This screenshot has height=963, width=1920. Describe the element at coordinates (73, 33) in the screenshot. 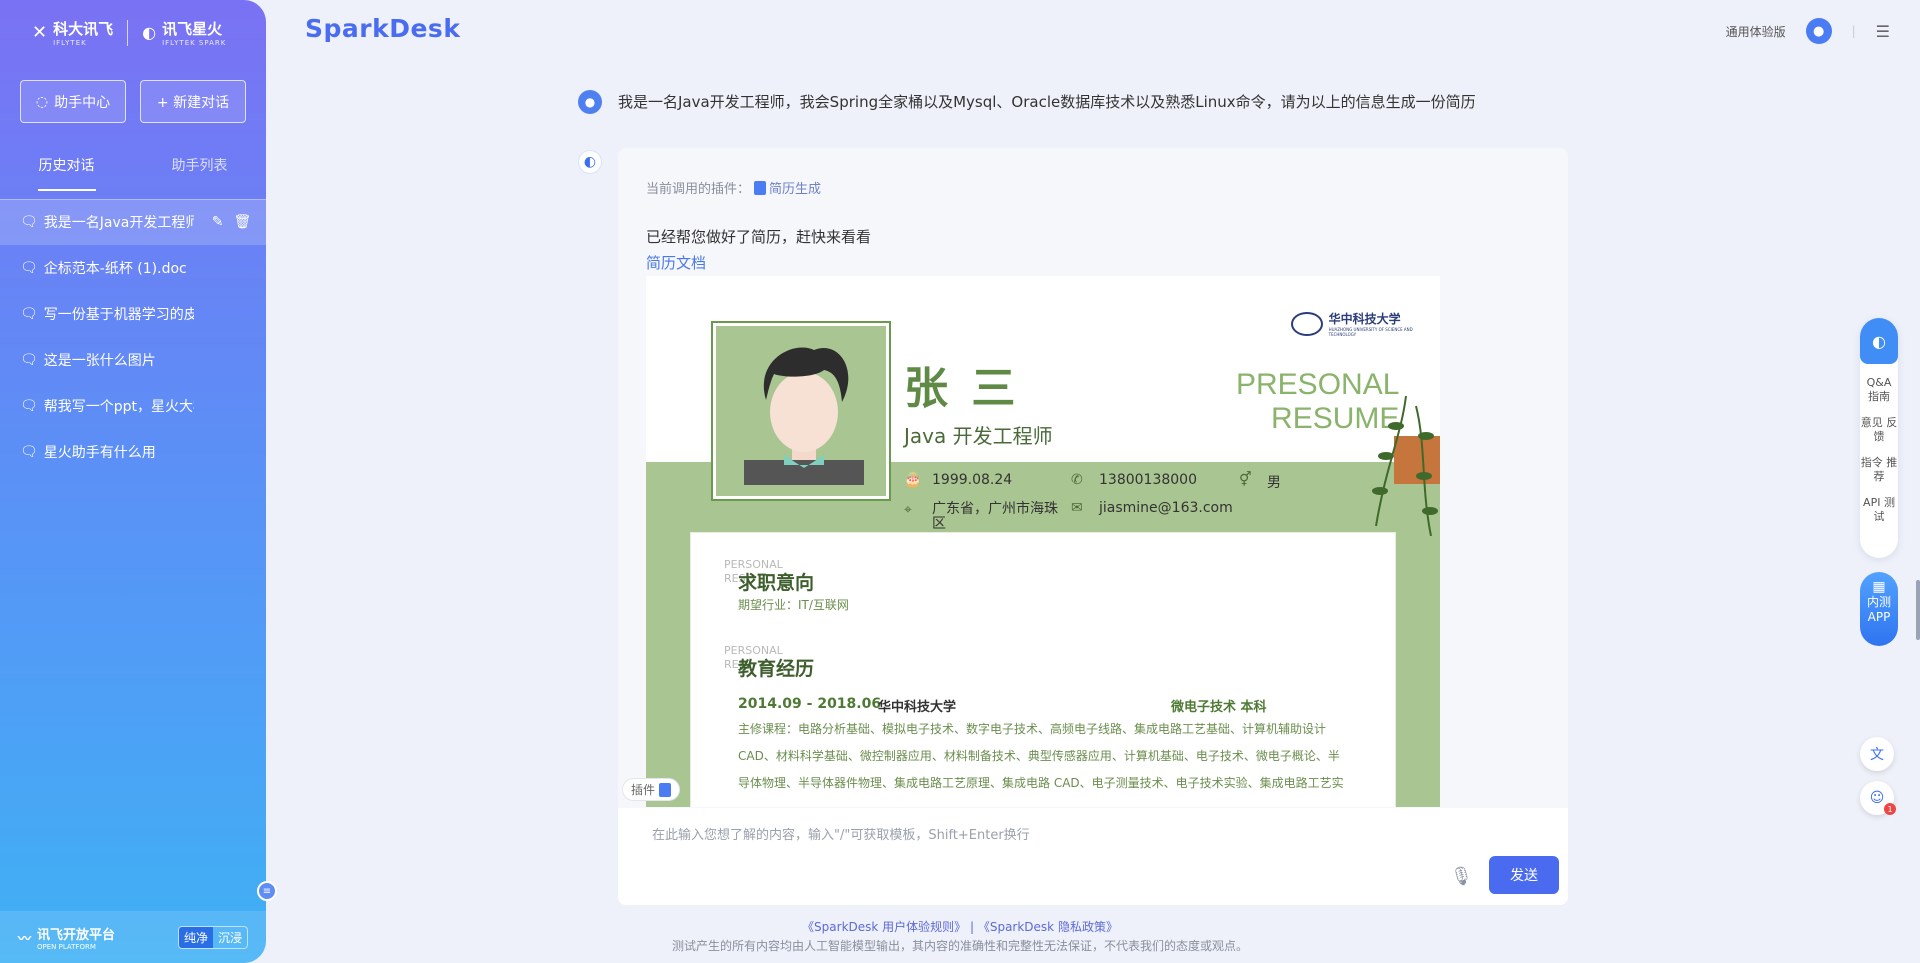

I see `iflytek-logo: ✕ 科大讯飞 IFLYTEK` at that location.